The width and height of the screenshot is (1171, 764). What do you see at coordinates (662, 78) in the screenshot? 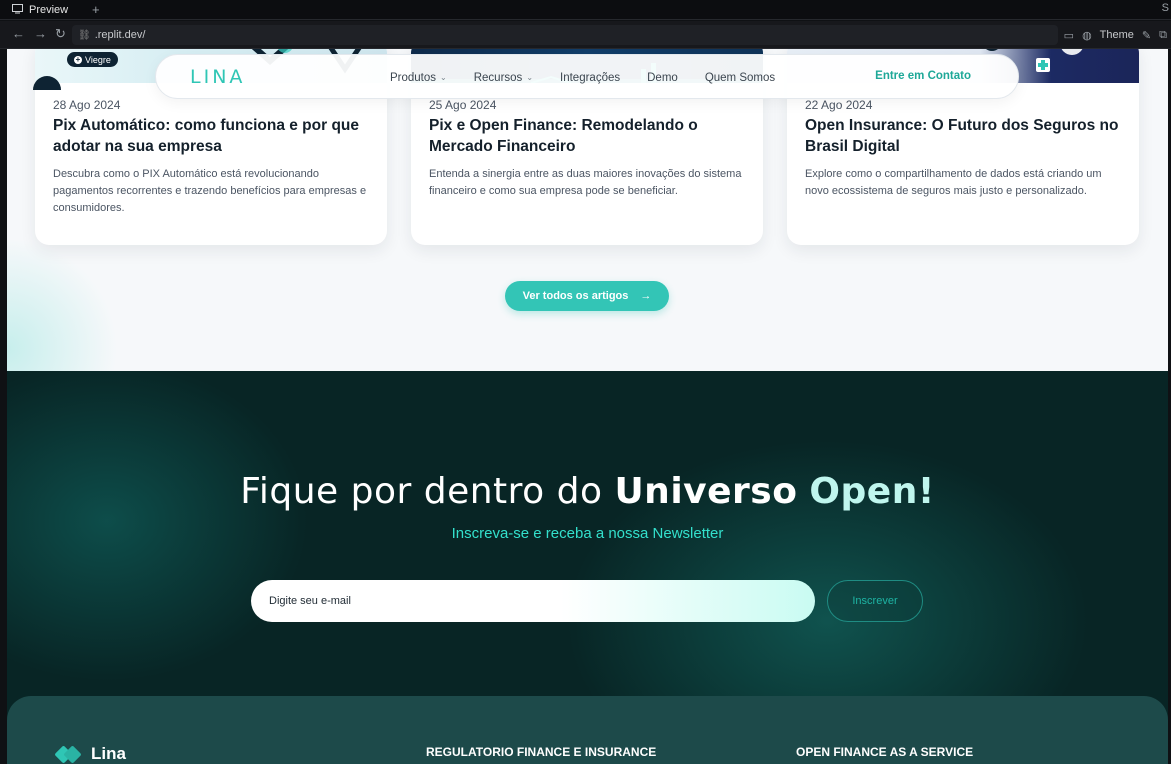
I see `nav-item-demo: Demo` at bounding box center [662, 78].